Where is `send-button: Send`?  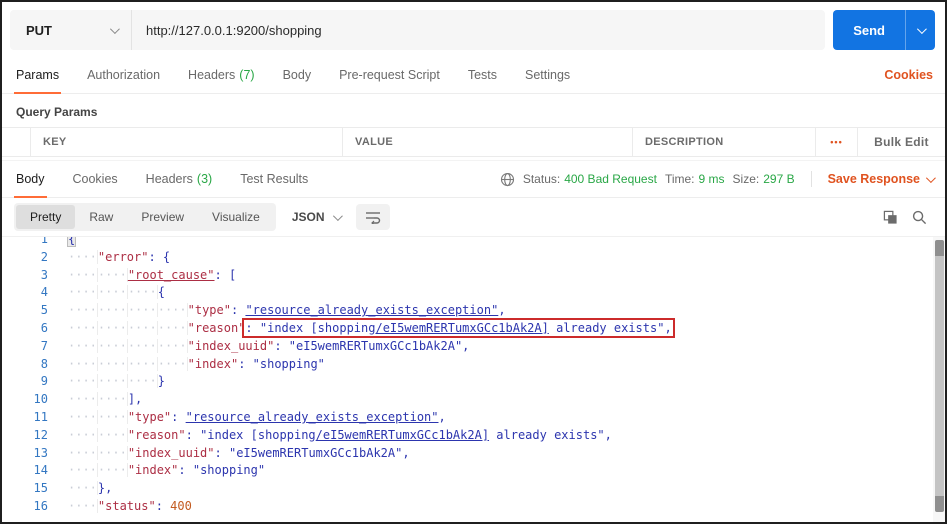
send-button: Send is located at coordinates (869, 30).